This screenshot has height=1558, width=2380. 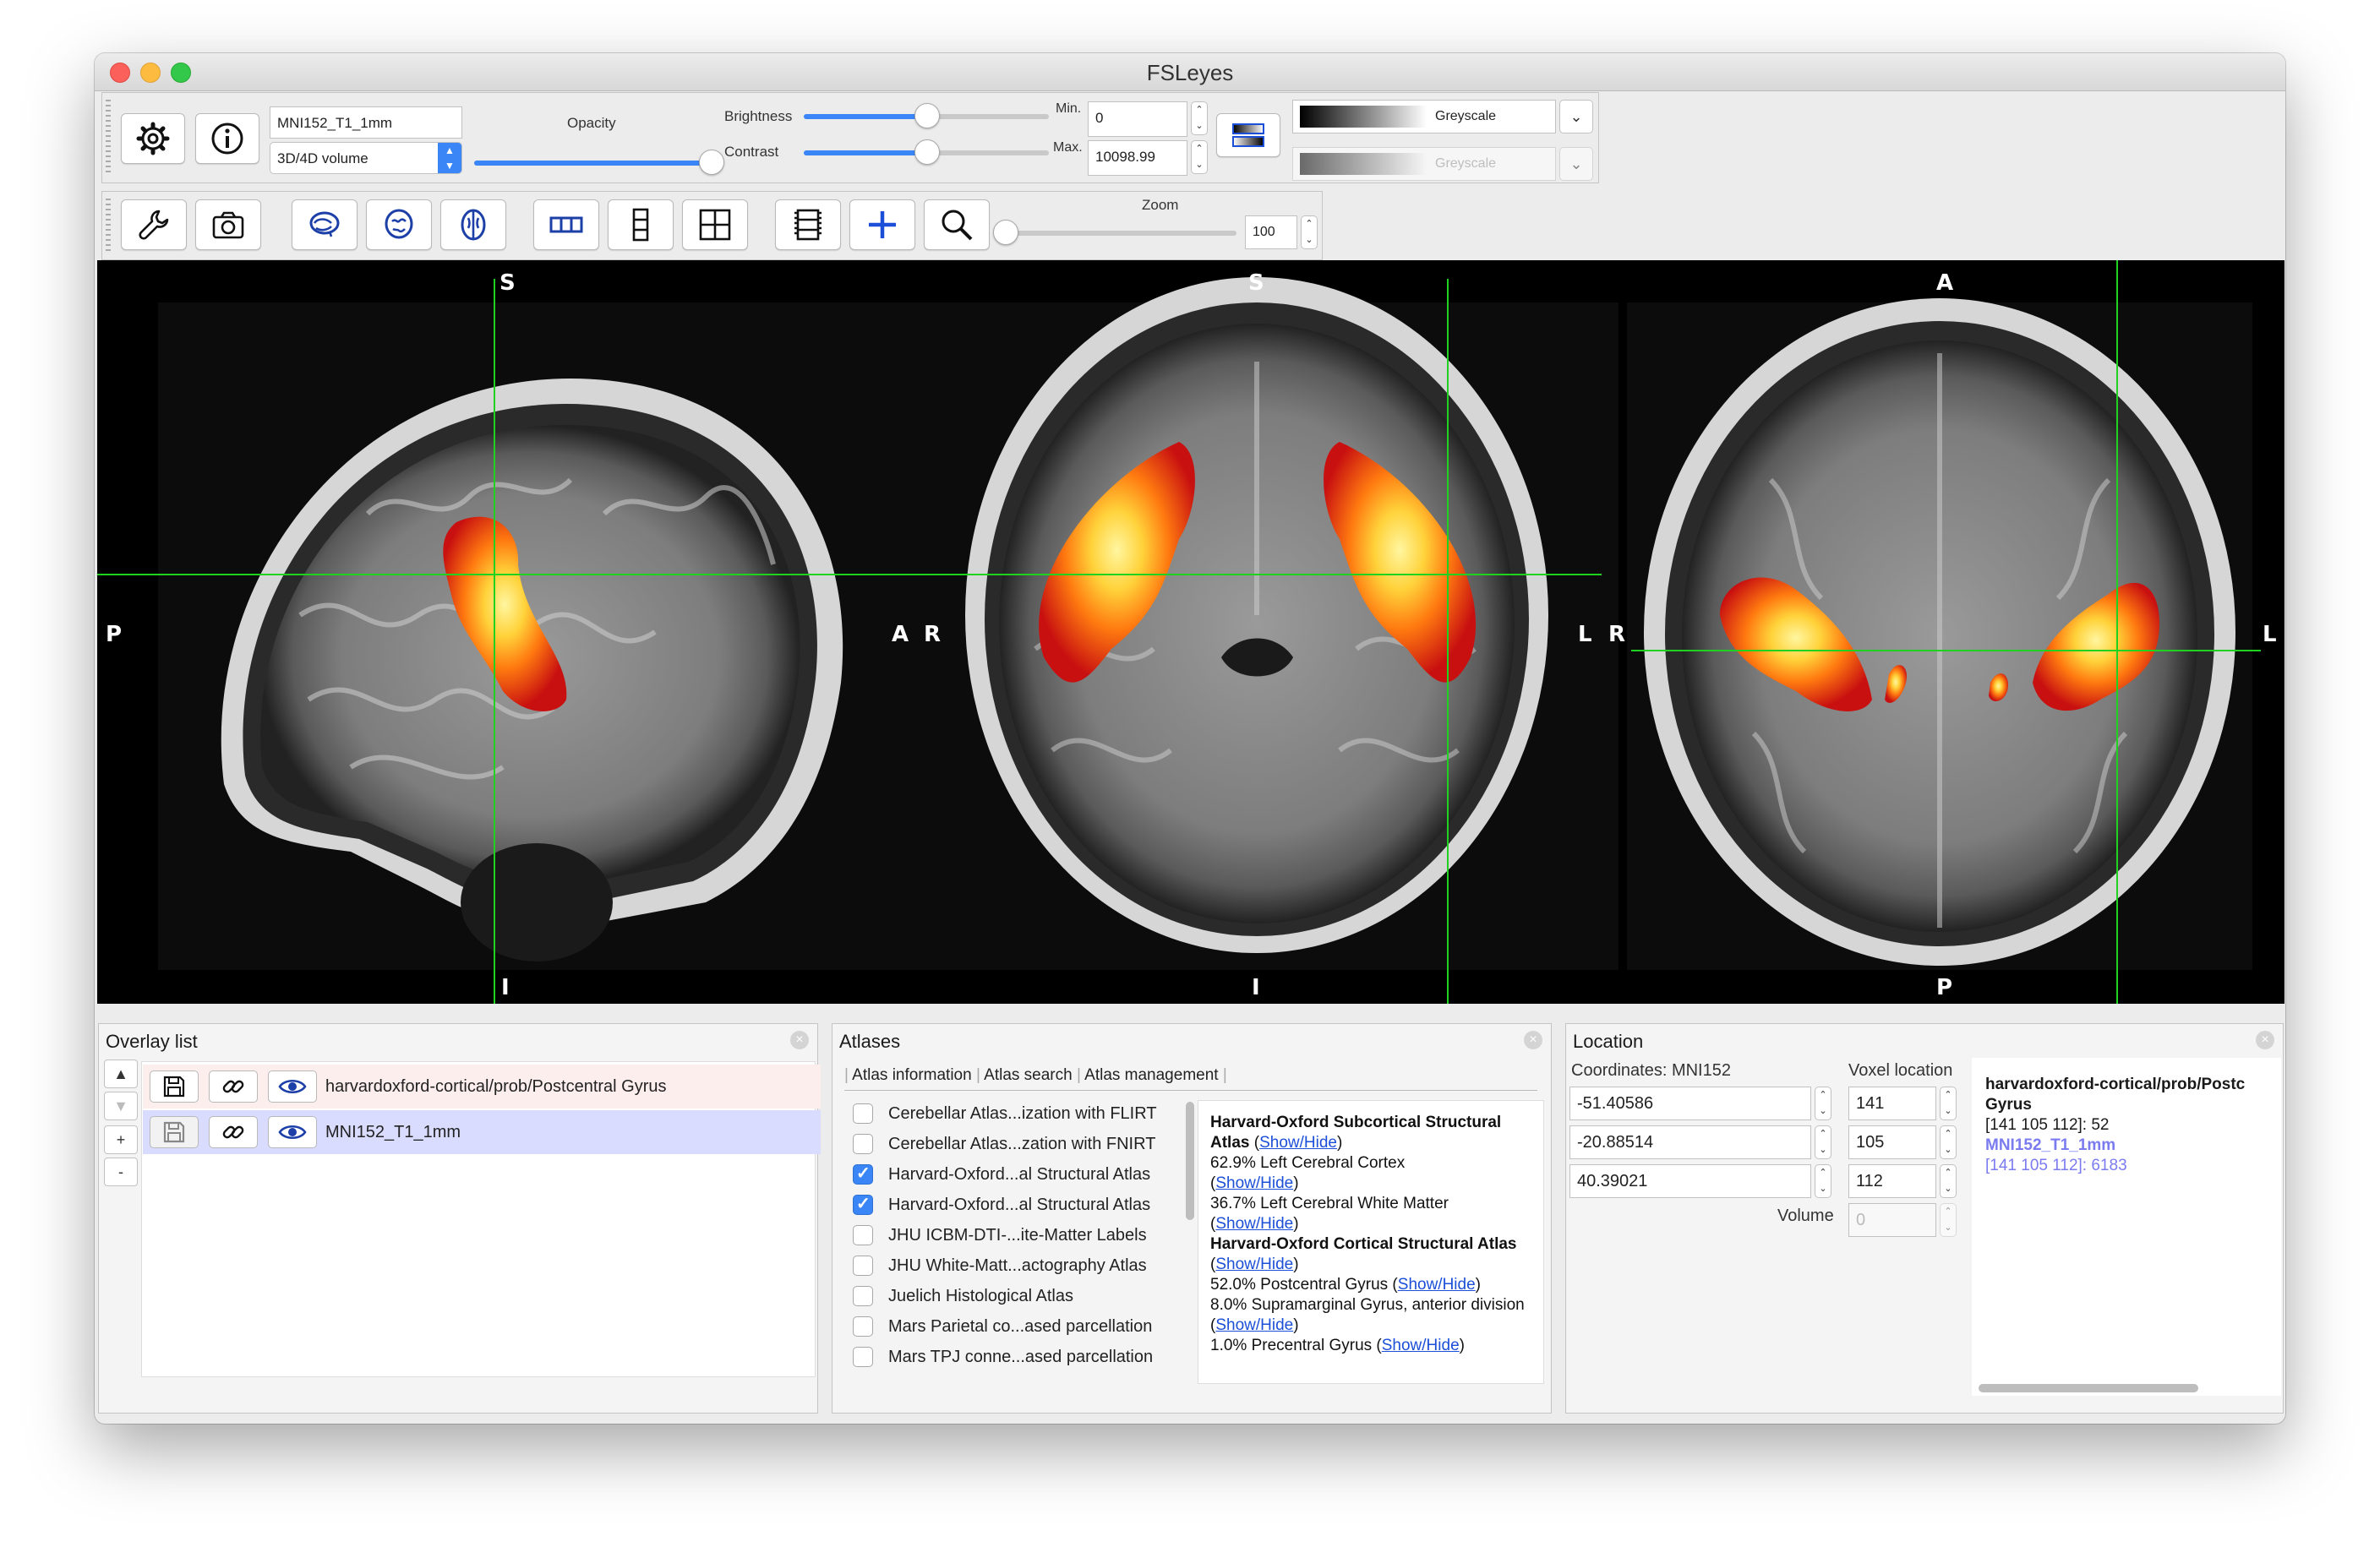 I want to click on tab-atlas-management: Atlas management, so click(x=1151, y=1075).